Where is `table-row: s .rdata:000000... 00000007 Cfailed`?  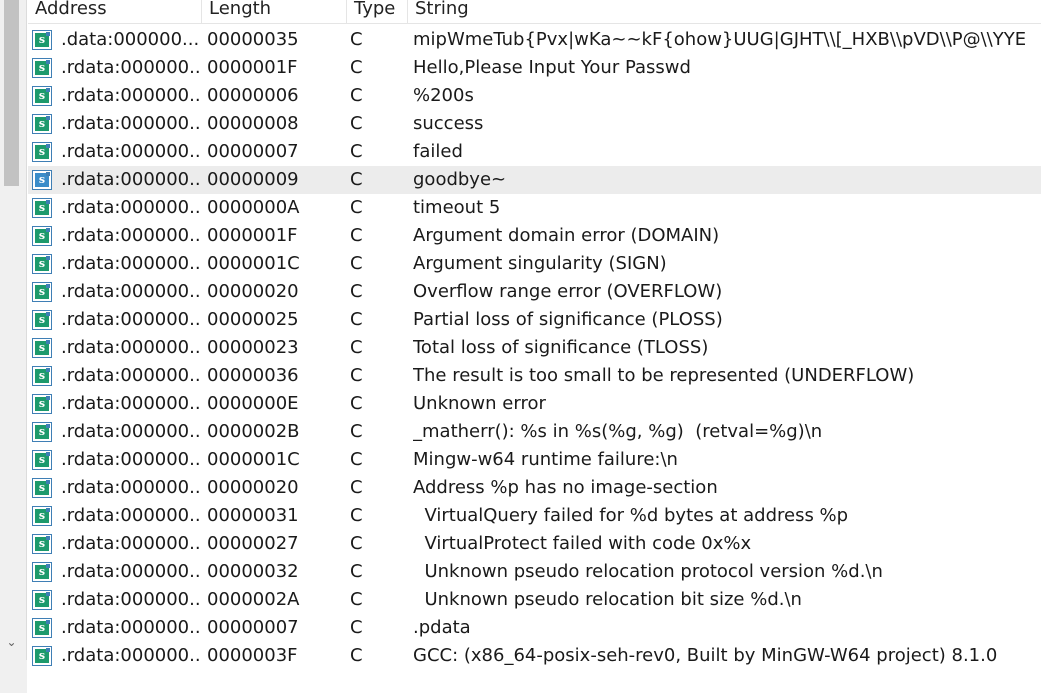 table-row: s .rdata:000000... 00000007 Cfailed is located at coordinates (534, 152).